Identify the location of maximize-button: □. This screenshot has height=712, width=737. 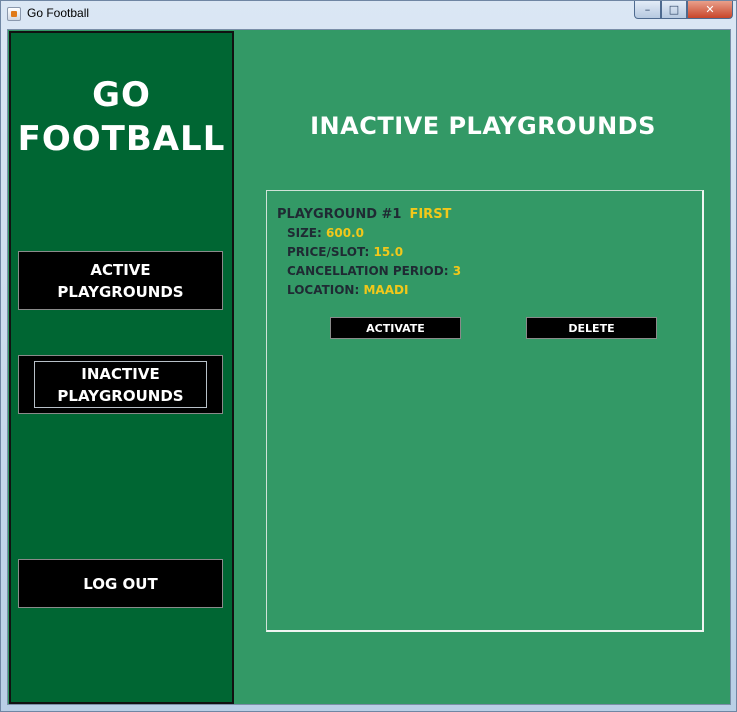
(674, 10).